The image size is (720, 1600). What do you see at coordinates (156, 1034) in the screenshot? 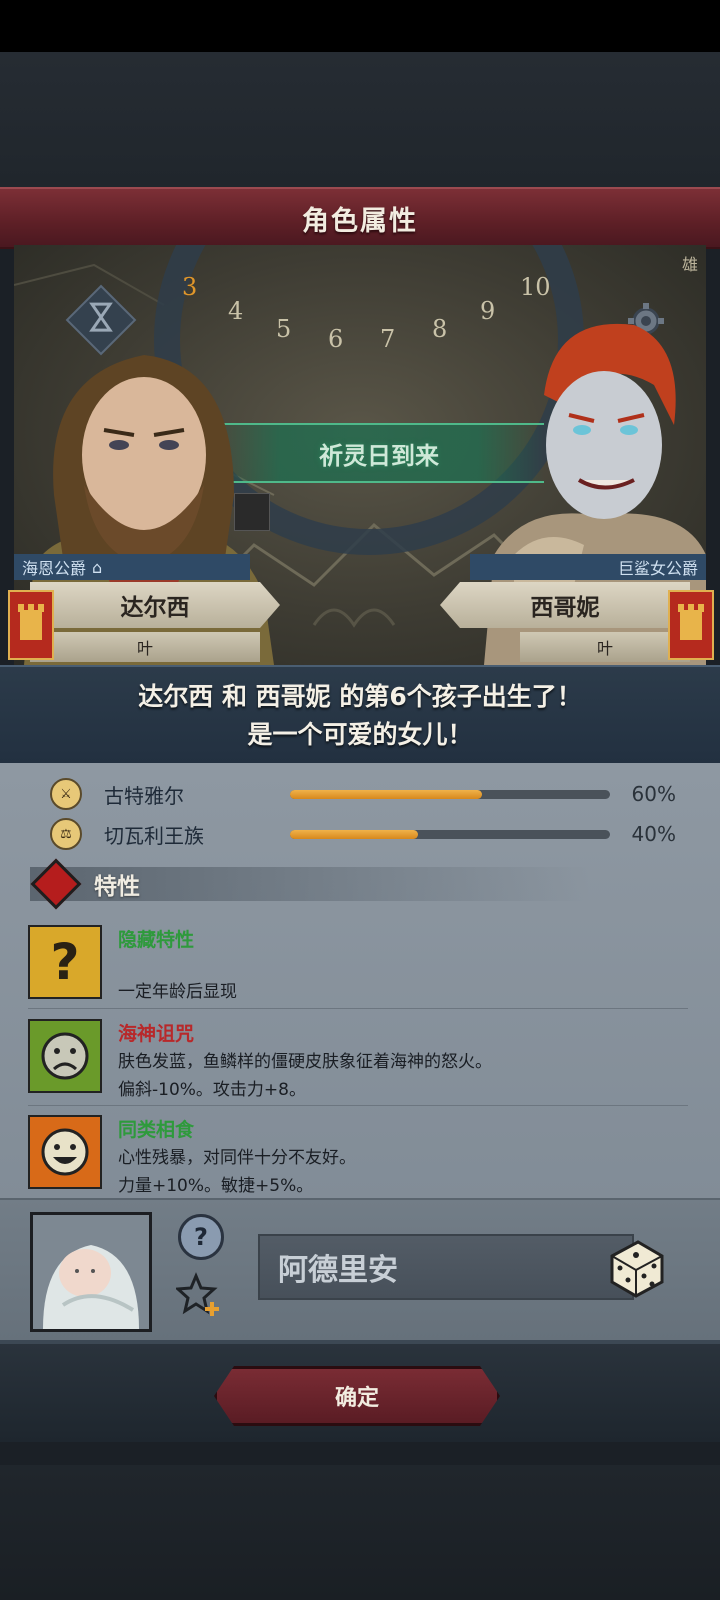
I see `trait-name: 海神诅咒` at bounding box center [156, 1034].